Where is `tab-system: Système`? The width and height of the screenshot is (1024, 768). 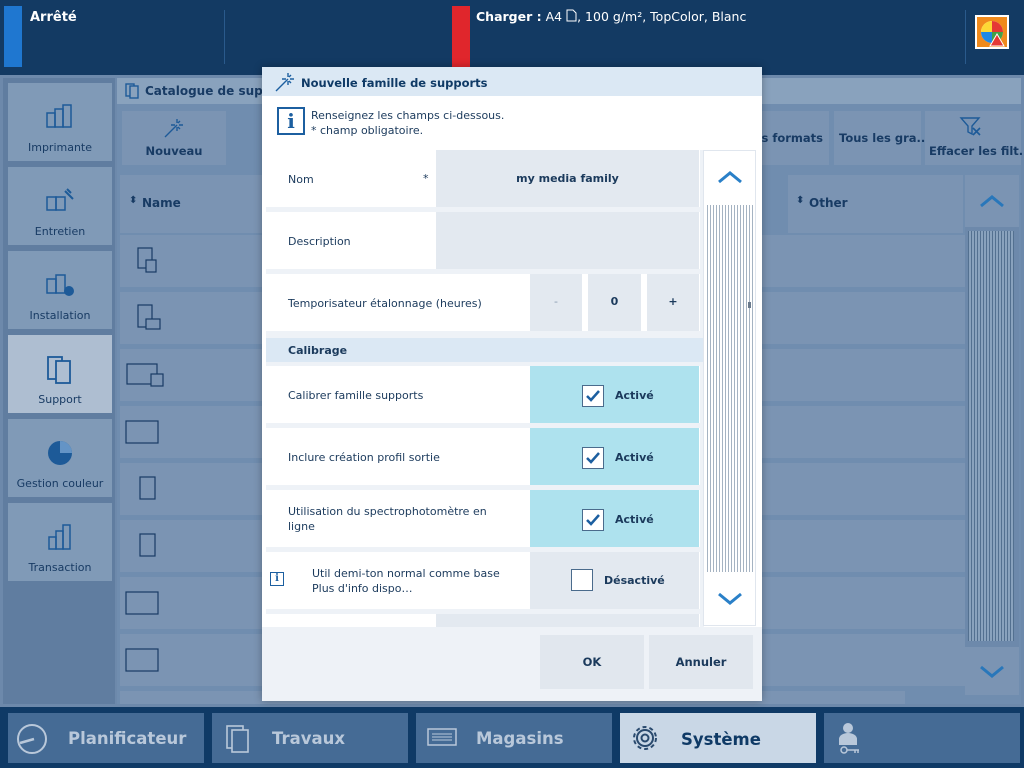
tab-system: Système is located at coordinates (718, 738).